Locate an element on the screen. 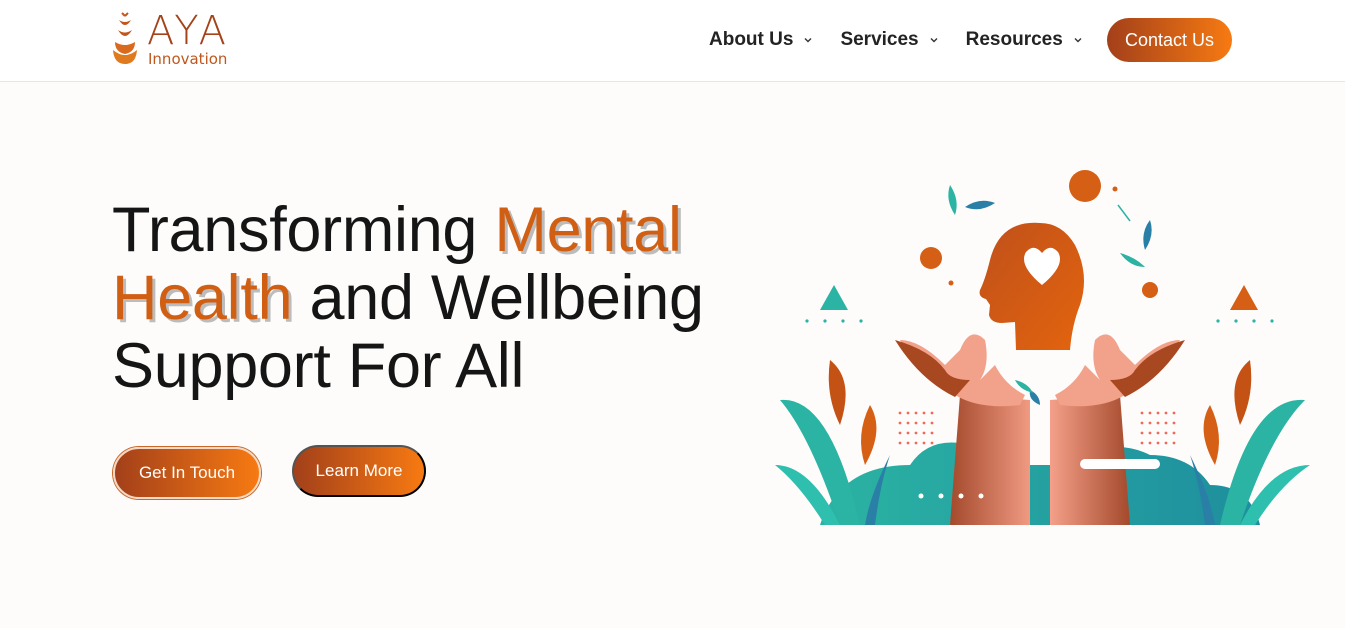 The image size is (1345, 628). nav-item-about-us: About Us is located at coordinates (761, 40).